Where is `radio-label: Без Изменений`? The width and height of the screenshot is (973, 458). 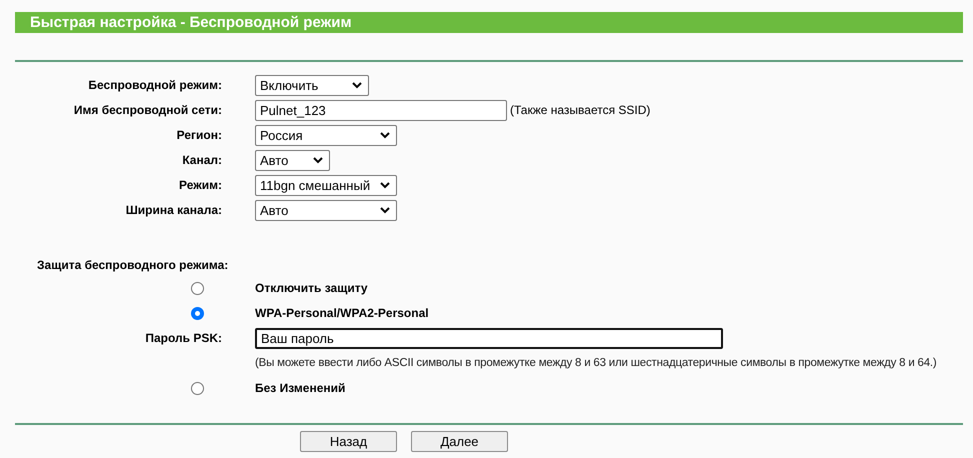
radio-label: Без Изменений is located at coordinates (300, 388).